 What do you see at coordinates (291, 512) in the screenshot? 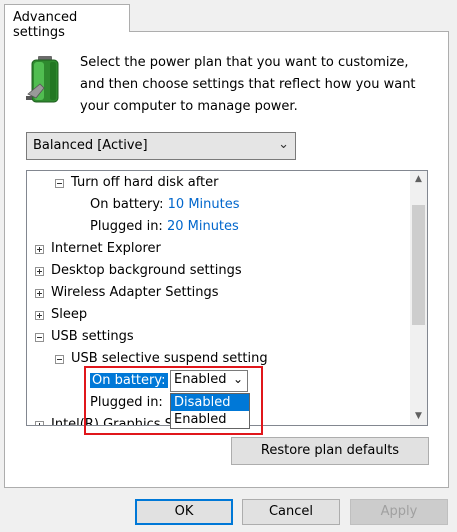
I see `cancel-button: Cancel` at bounding box center [291, 512].